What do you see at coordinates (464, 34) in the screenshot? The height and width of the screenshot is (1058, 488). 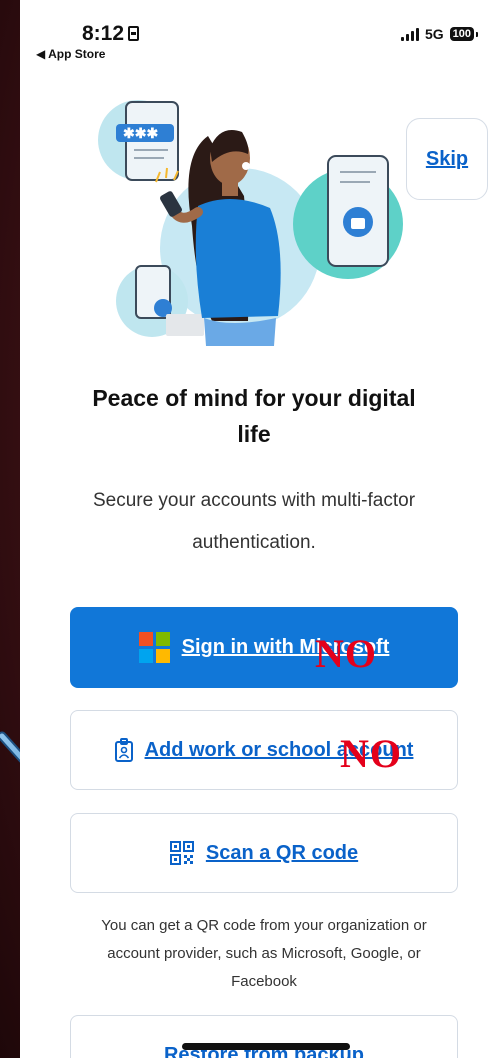 I see `battery-icon: 100` at bounding box center [464, 34].